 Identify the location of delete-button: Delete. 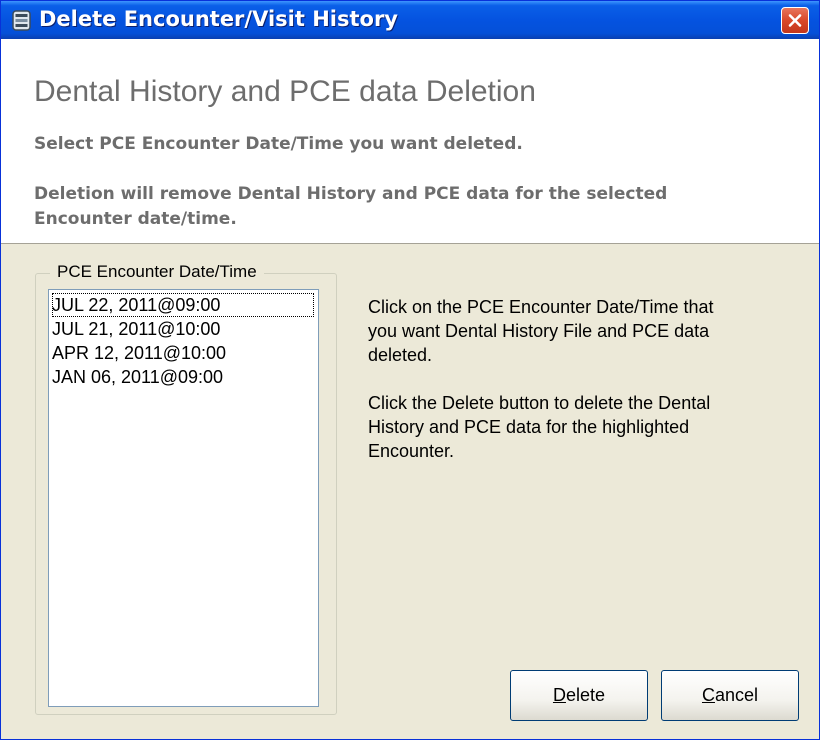
(579, 695).